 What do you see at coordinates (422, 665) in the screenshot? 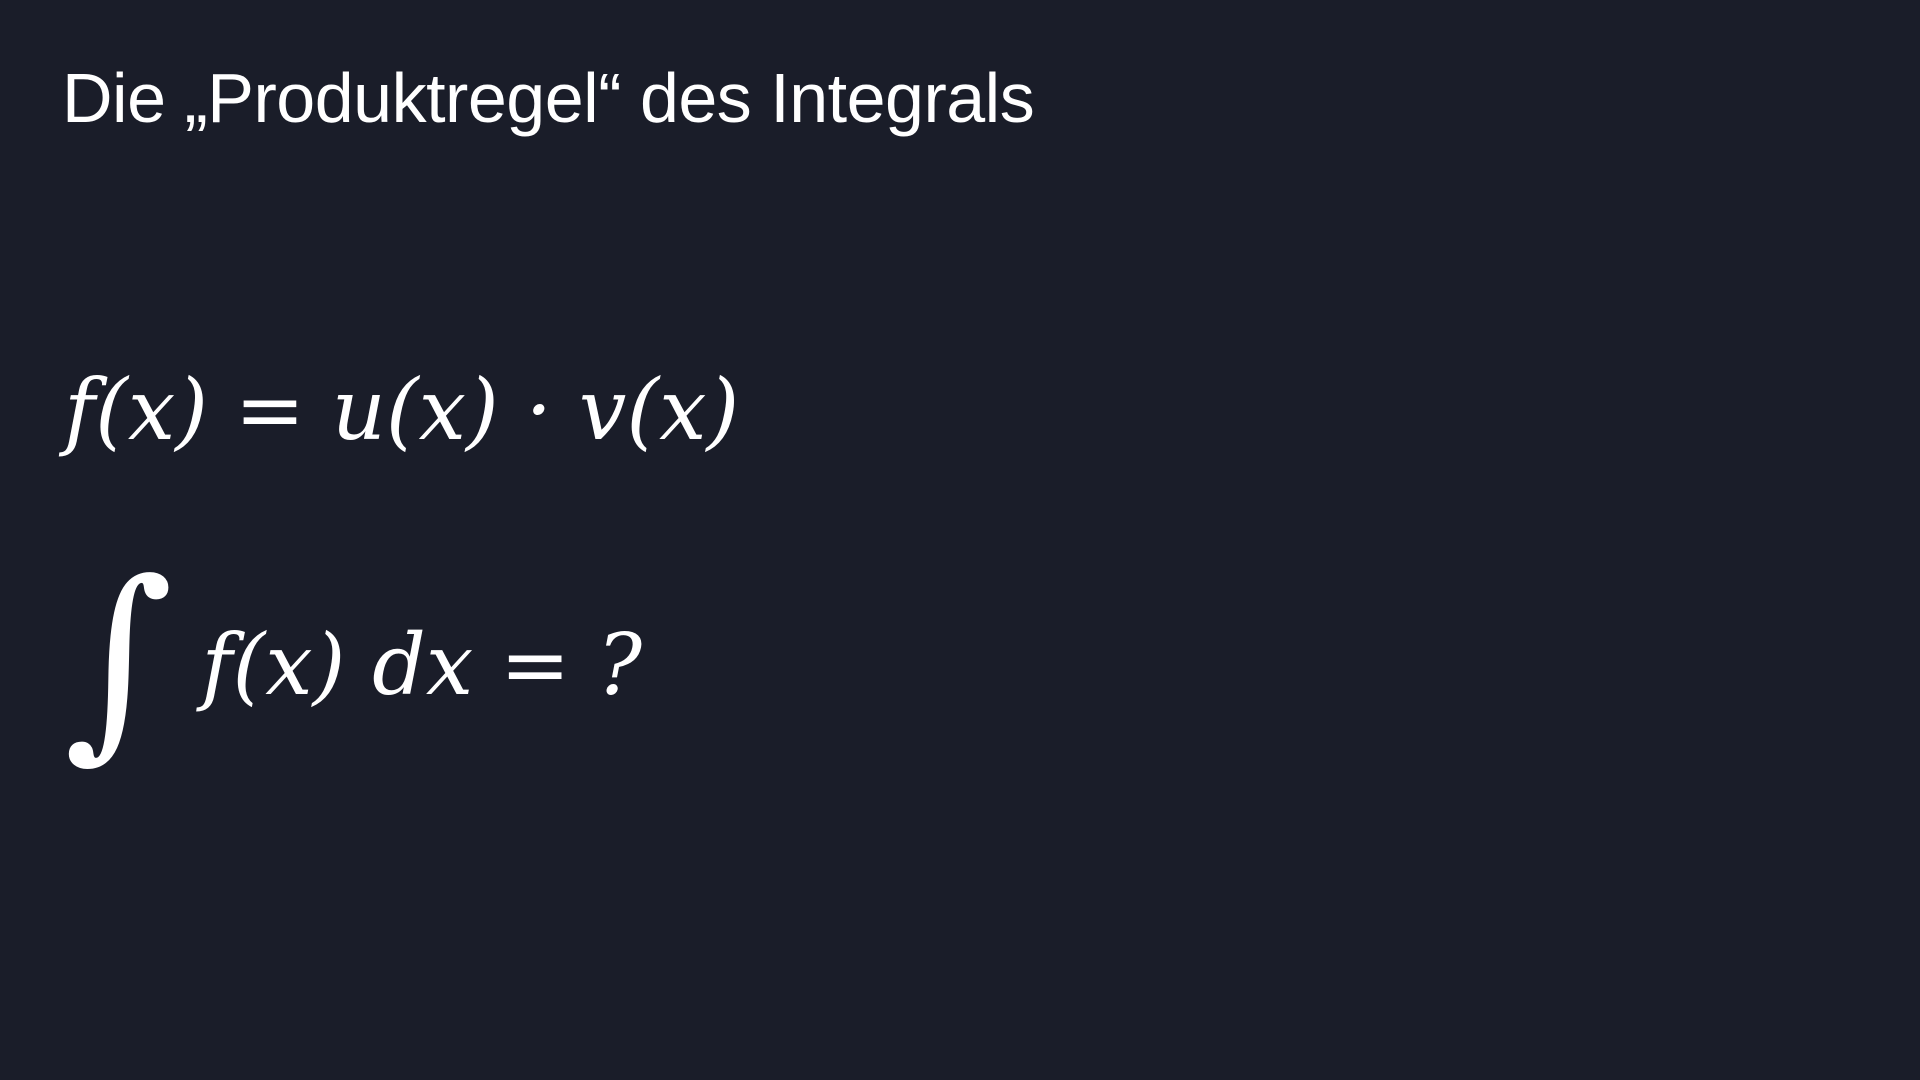
I see `integral-expression: f(x) dx = ?` at bounding box center [422, 665].